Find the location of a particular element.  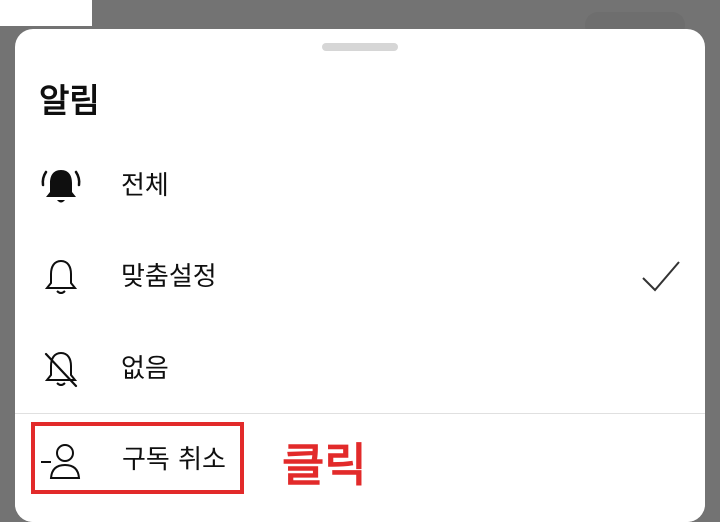

sheet-bottom is located at coordinates (360, 512).